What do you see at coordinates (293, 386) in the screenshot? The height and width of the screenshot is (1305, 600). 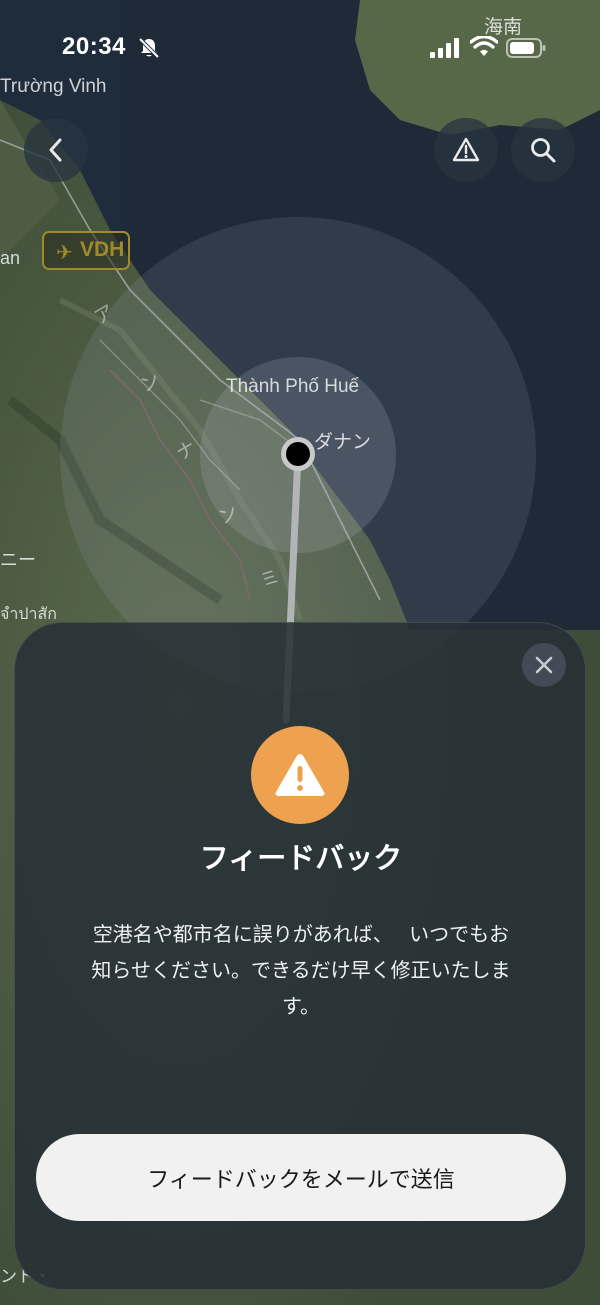 I see `map-label-hue: Thành Phố Huế` at bounding box center [293, 386].